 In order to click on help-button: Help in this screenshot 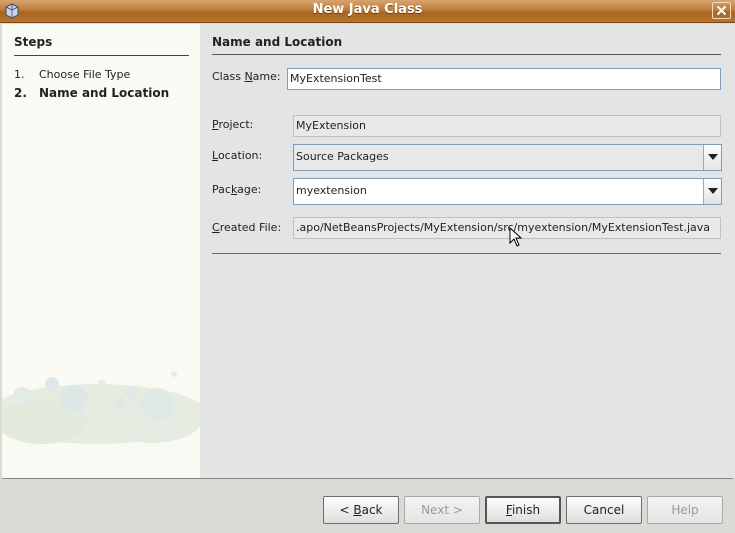, I will do `click(685, 510)`.